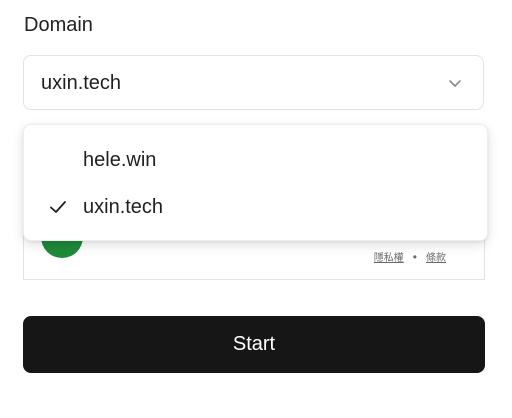  I want to click on dropdown-option-hele-win: hele.win, so click(255, 159).